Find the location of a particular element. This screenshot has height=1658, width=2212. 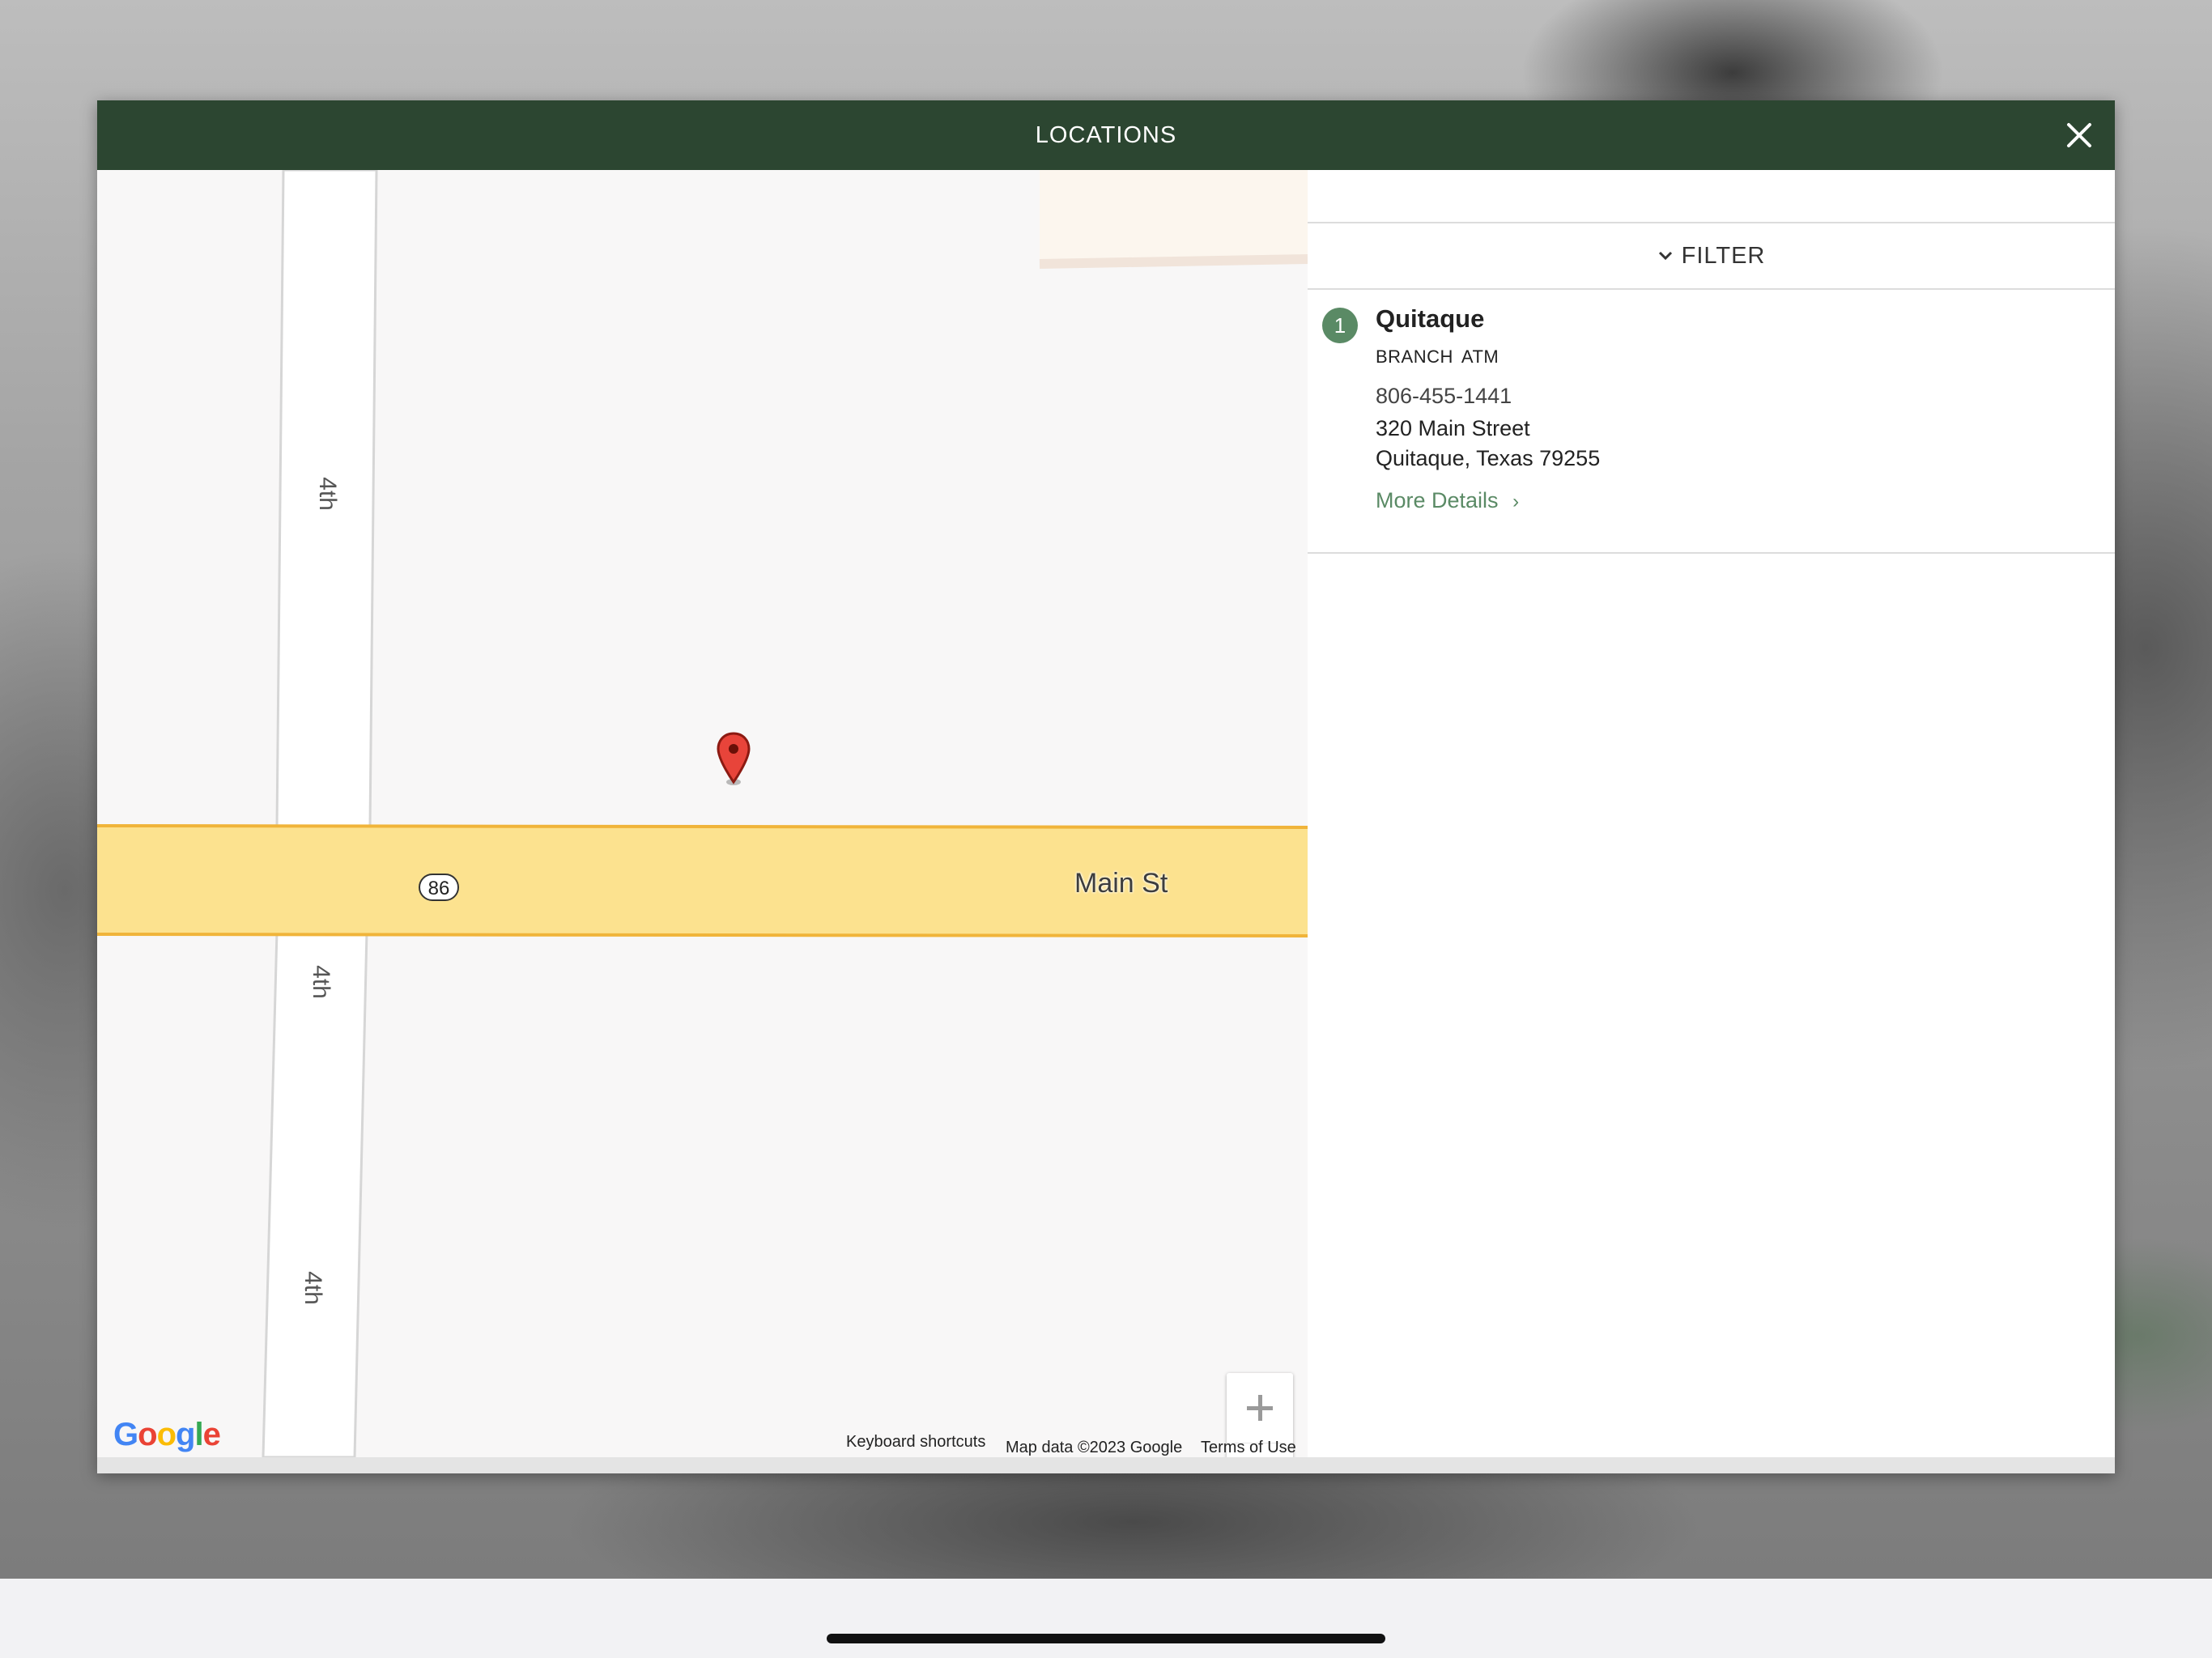

filter-toggle: FILTER is located at coordinates (1712, 256).